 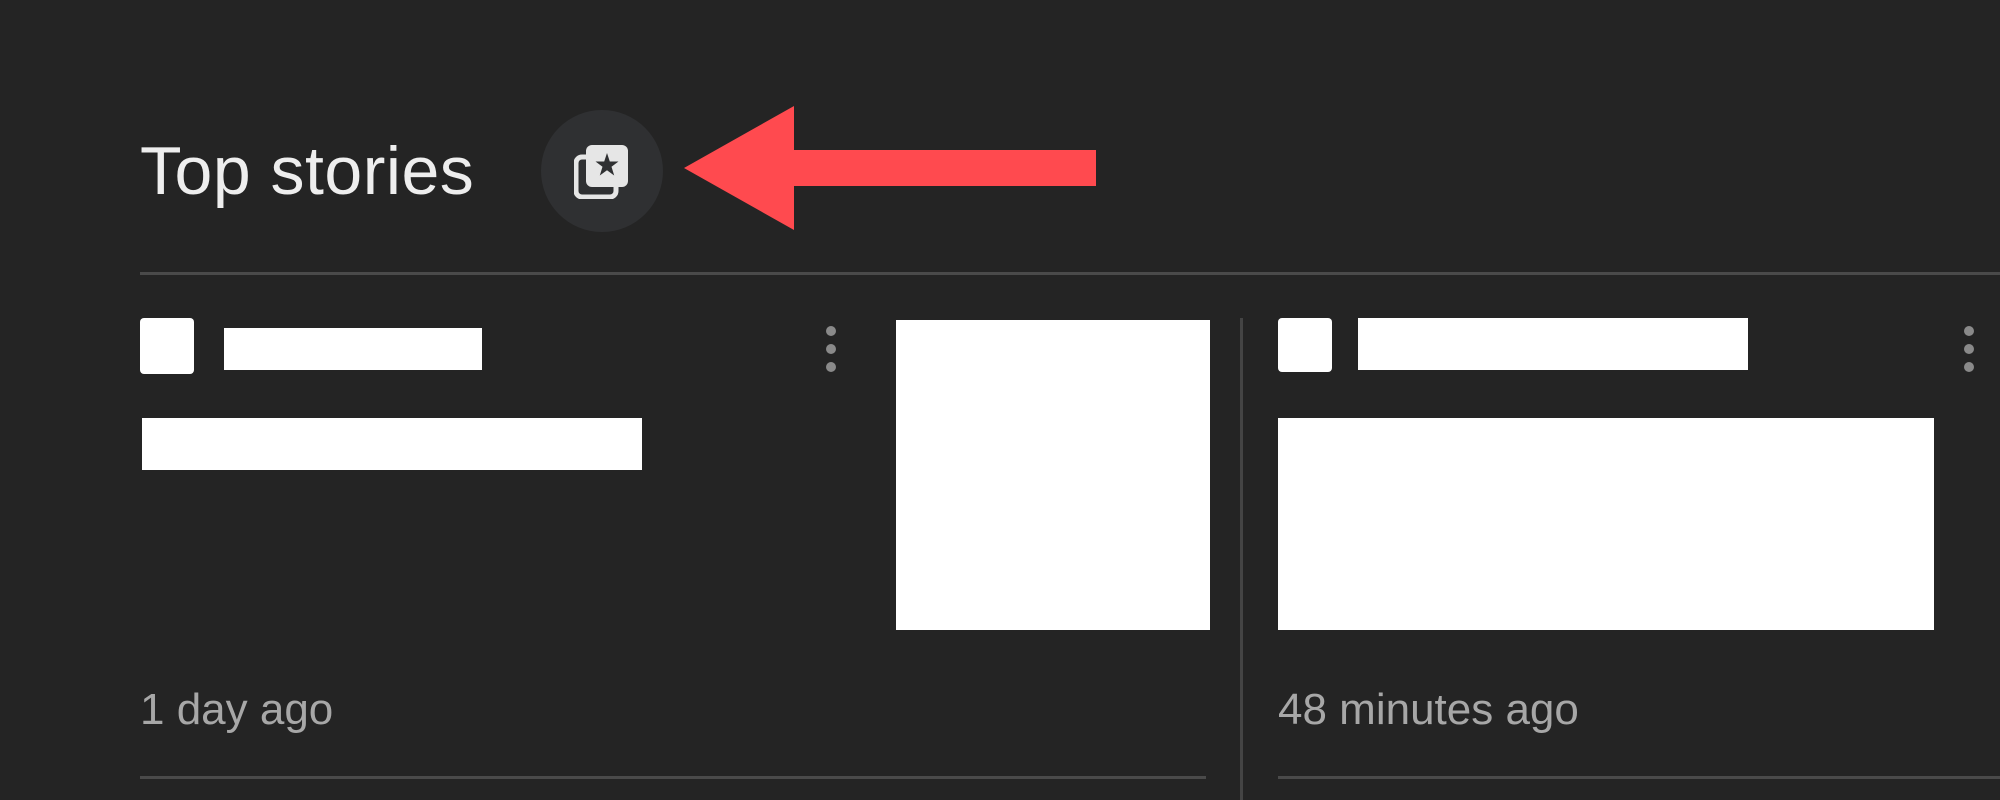 What do you see at coordinates (1053, 475) in the screenshot?
I see `story-thumbnail` at bounding box center [1053, 475].